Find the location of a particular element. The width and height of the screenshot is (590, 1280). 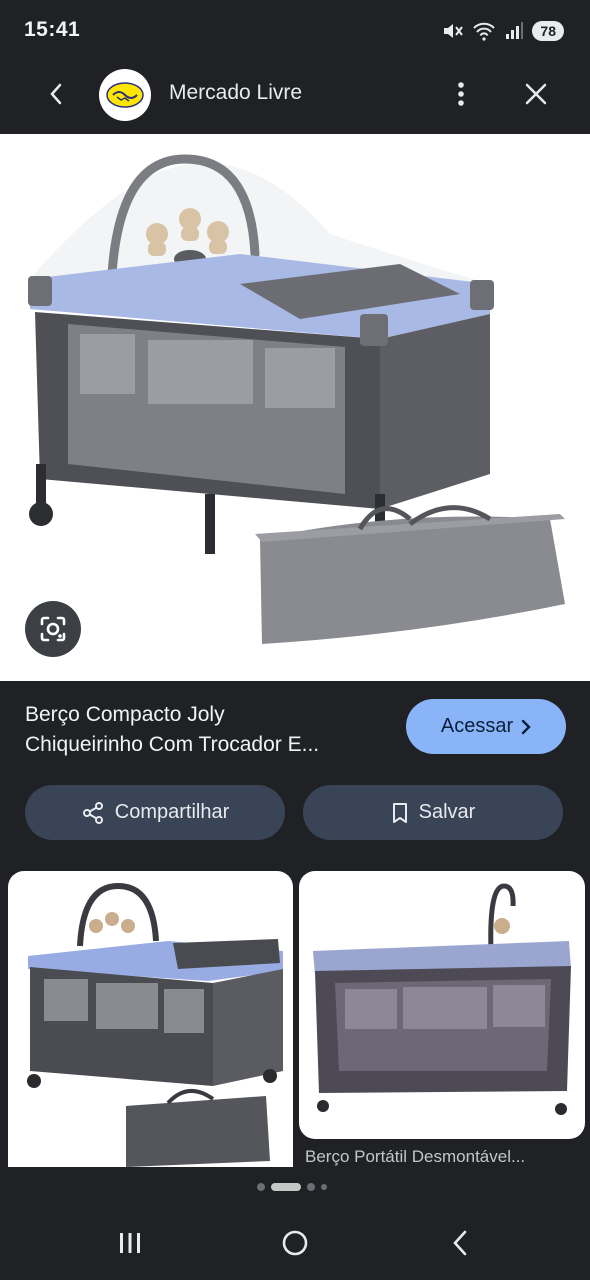

google-lens-button is located at coordinates (53, 629).